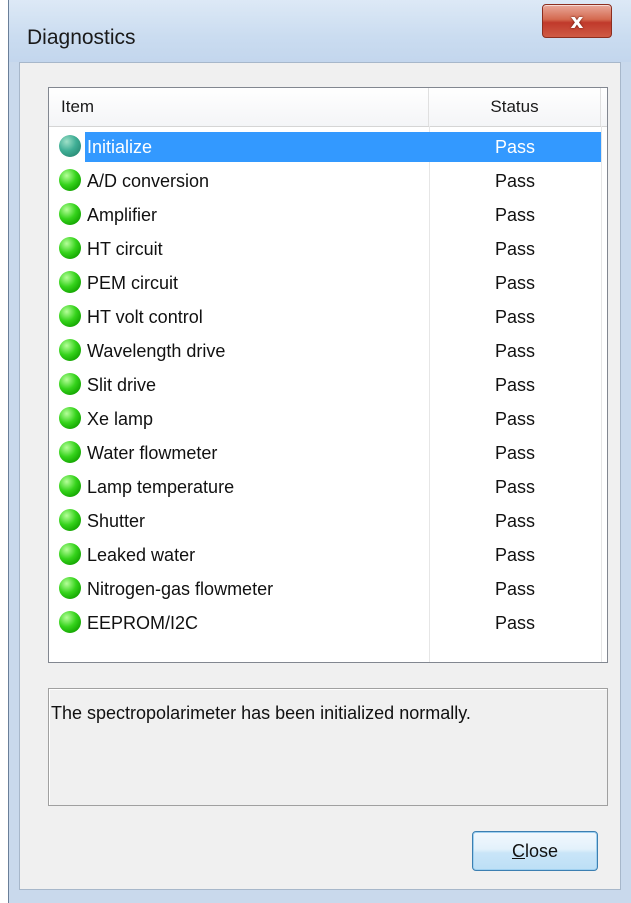  What do you see at coordinates (325, 453) in the screenshot?
I see `table-row: Water flowmeter Pass` at bounding box center [325, 453].